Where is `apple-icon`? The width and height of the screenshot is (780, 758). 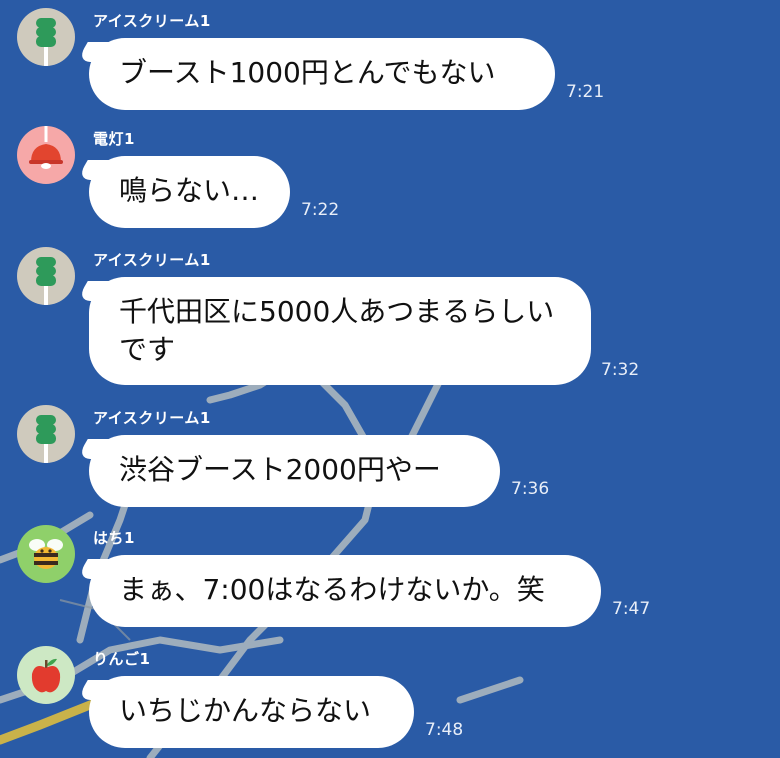
apple-icon is located at coordinates (46, 675).